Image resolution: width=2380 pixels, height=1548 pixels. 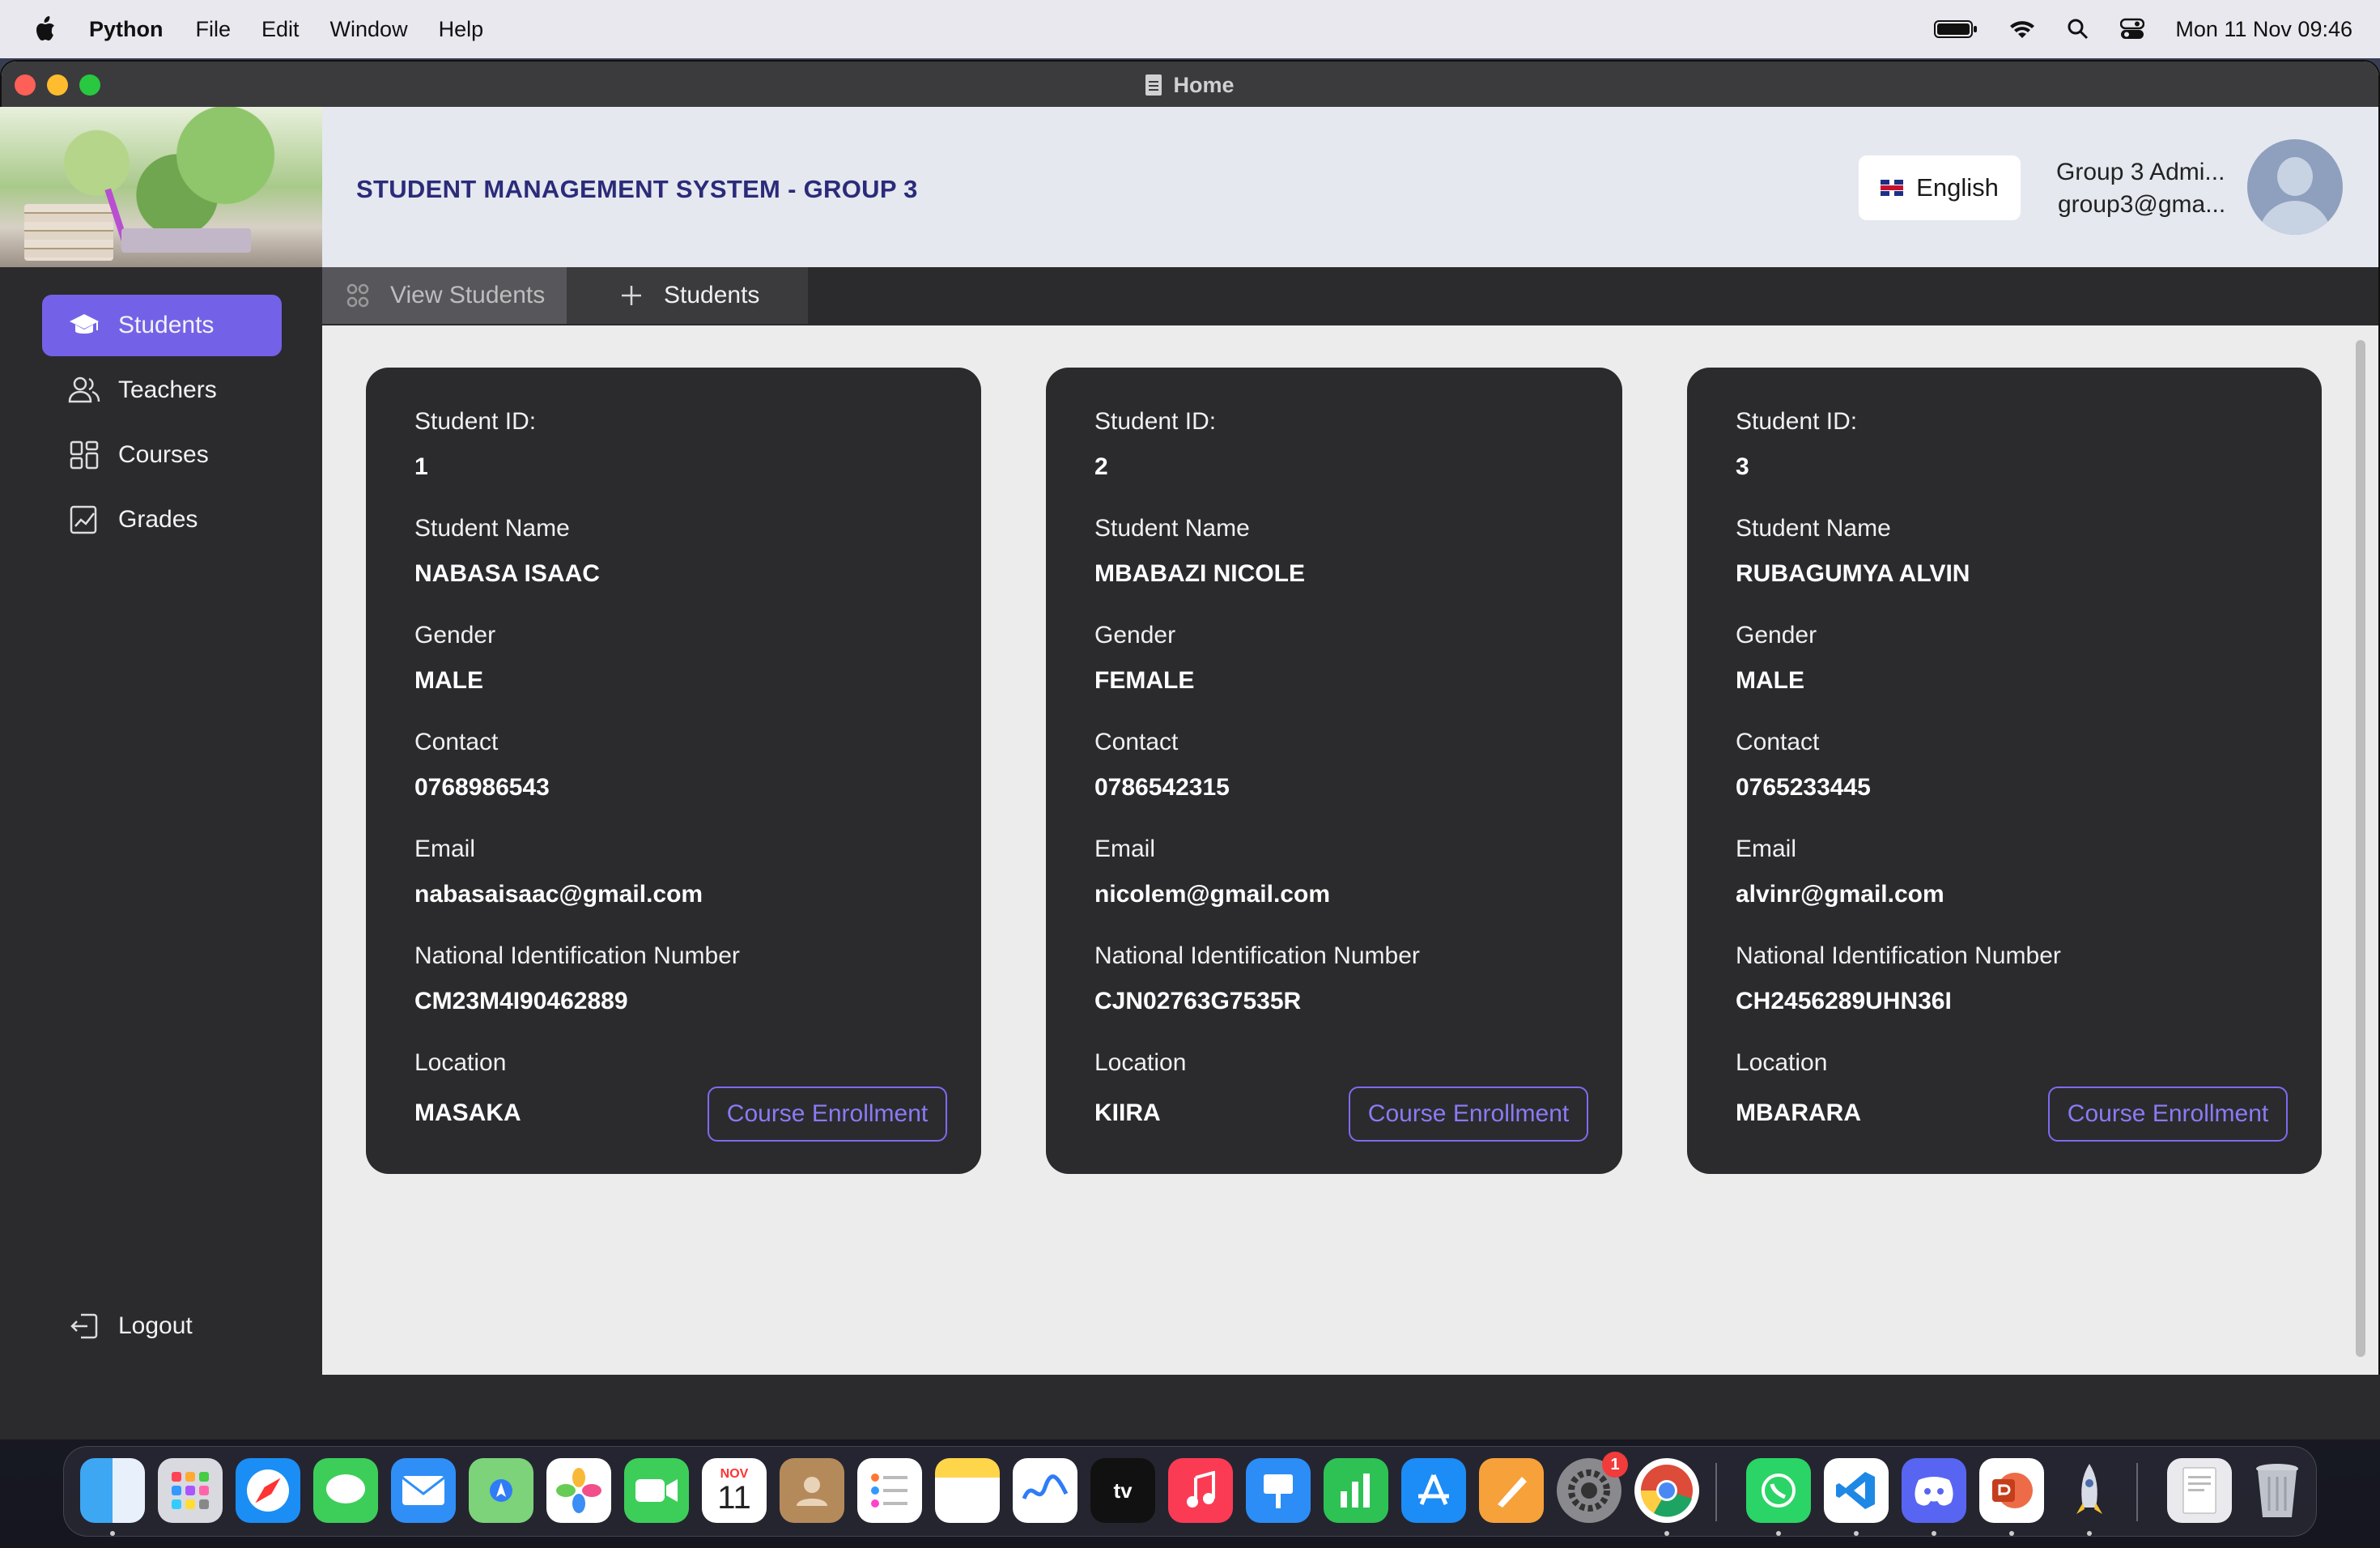 What do you see at coordinates (161, 187) in the screenshot?
I see `header-logo-image` at bounding box center [161, 187].